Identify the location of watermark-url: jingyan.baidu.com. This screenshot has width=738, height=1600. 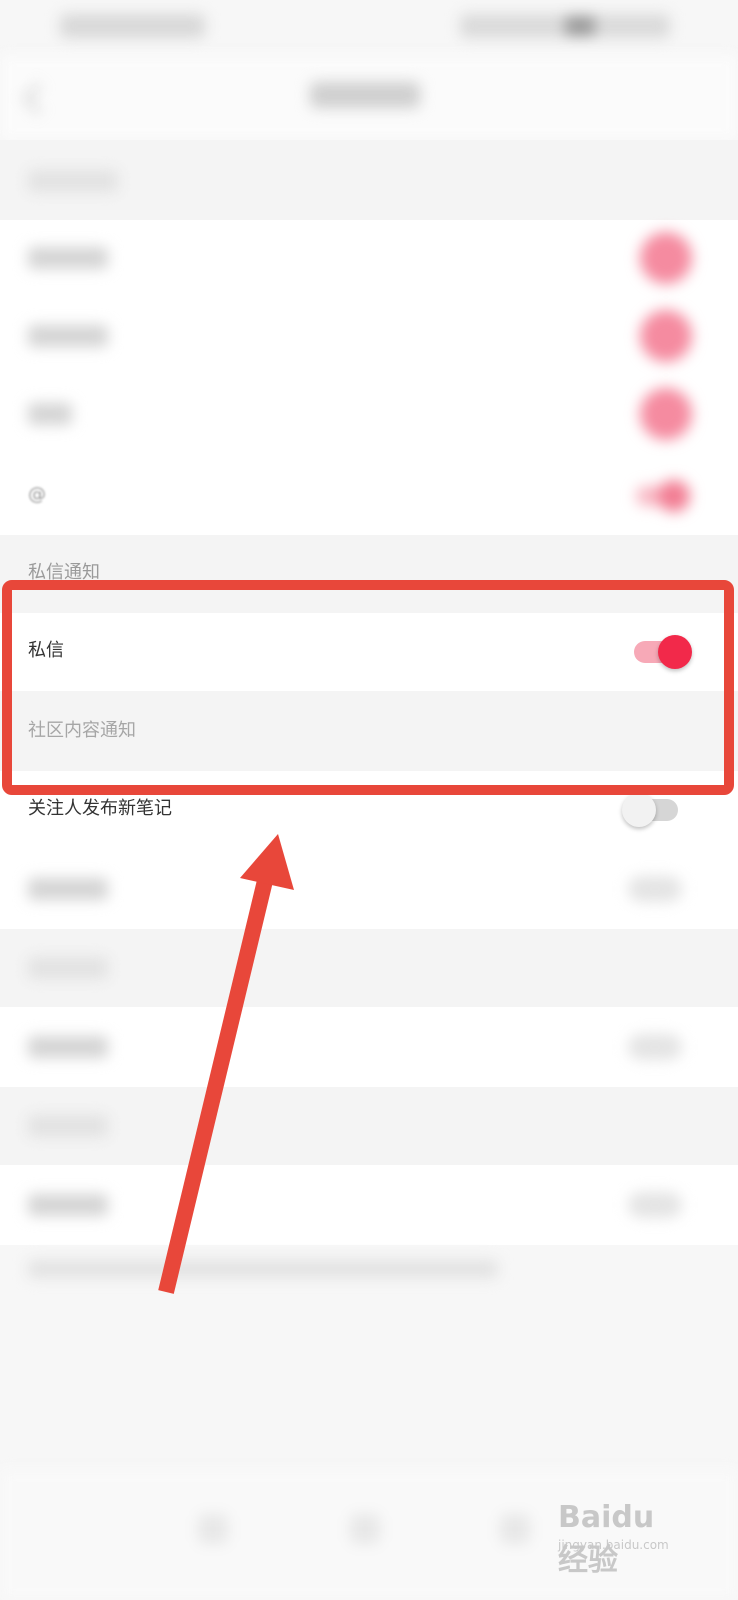
(613, 1545).